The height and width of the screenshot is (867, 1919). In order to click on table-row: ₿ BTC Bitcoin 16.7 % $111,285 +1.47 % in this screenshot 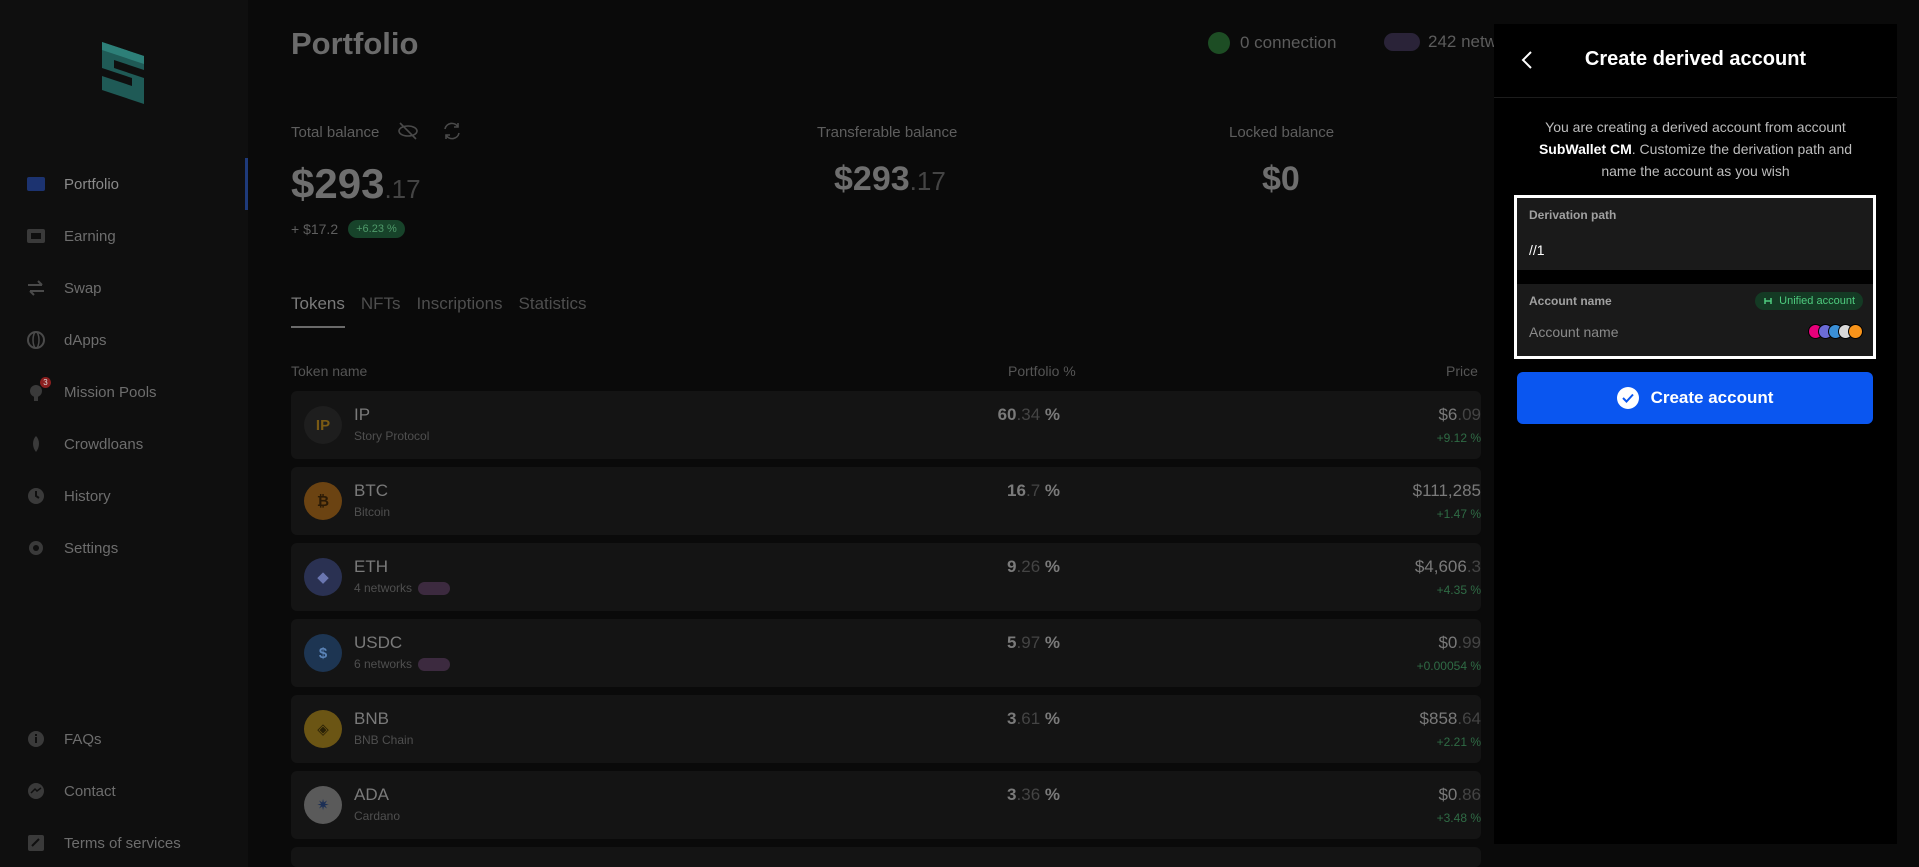, I will do `click(886, 501)`.